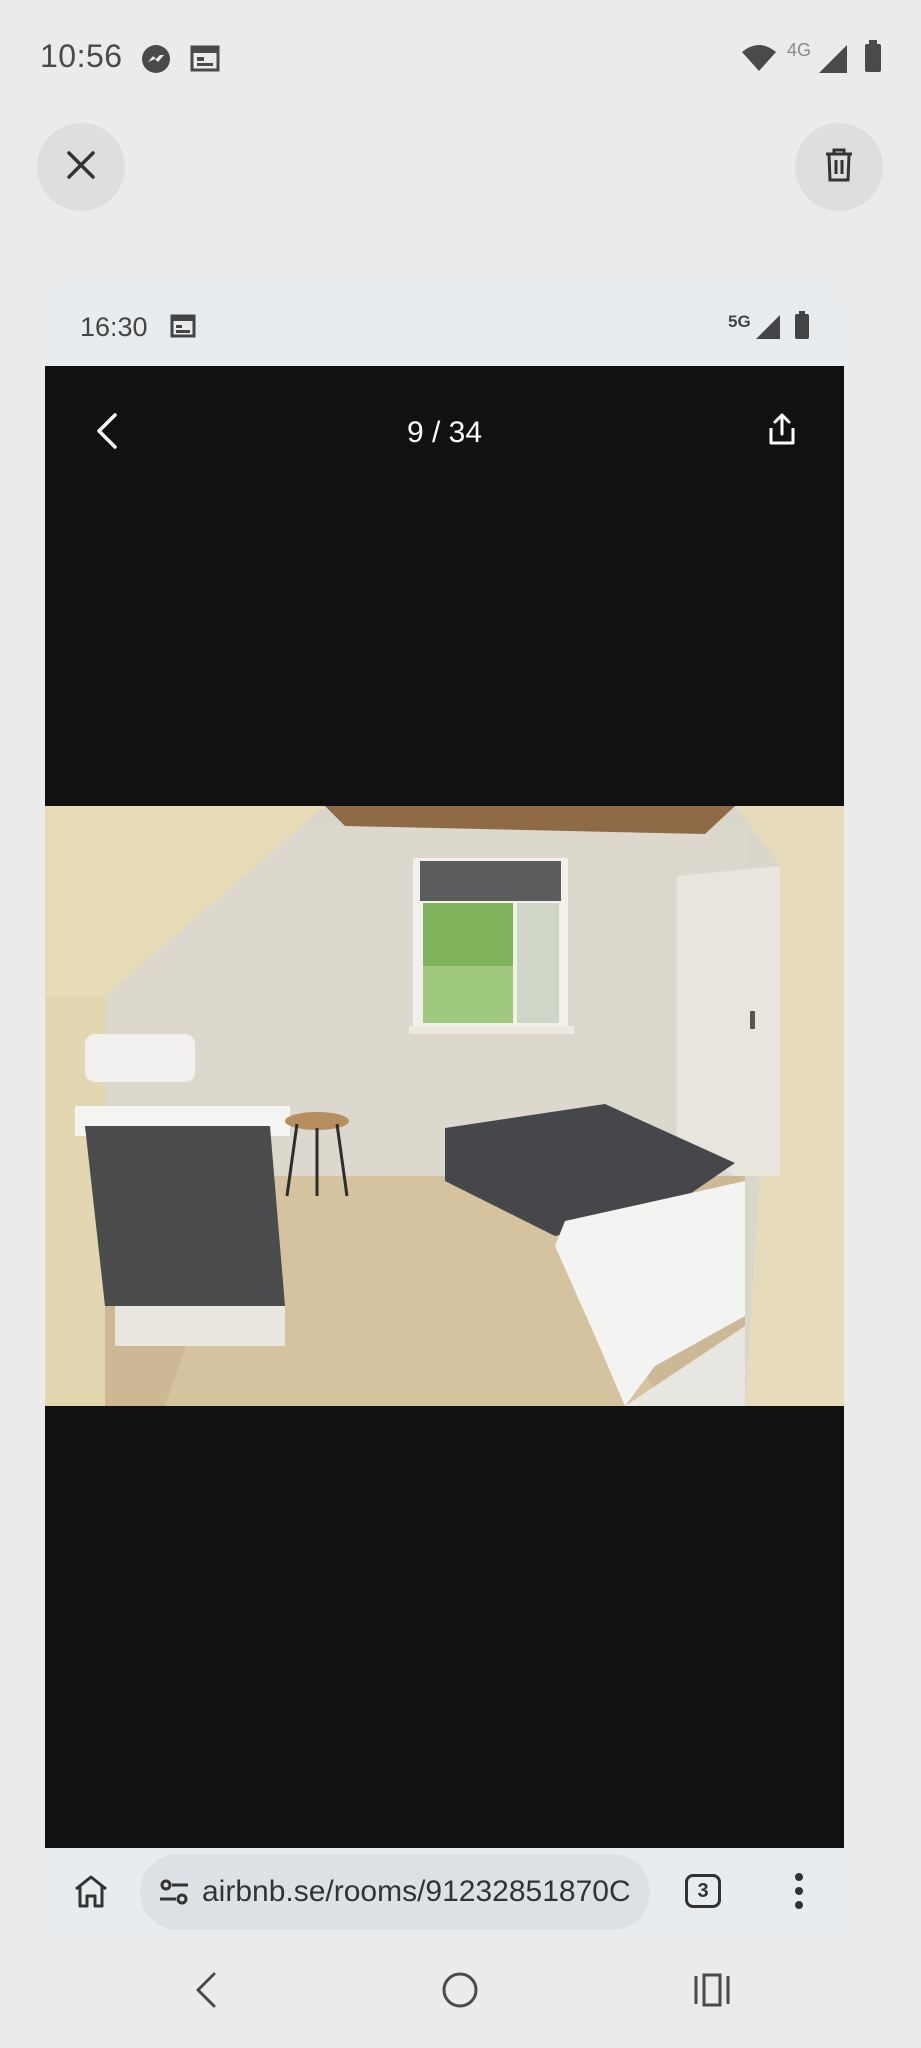  What do you see at coordinates (712, 1992) in the screenshot?
I see `nav-recents-button` at bounding box center [712, 1992].